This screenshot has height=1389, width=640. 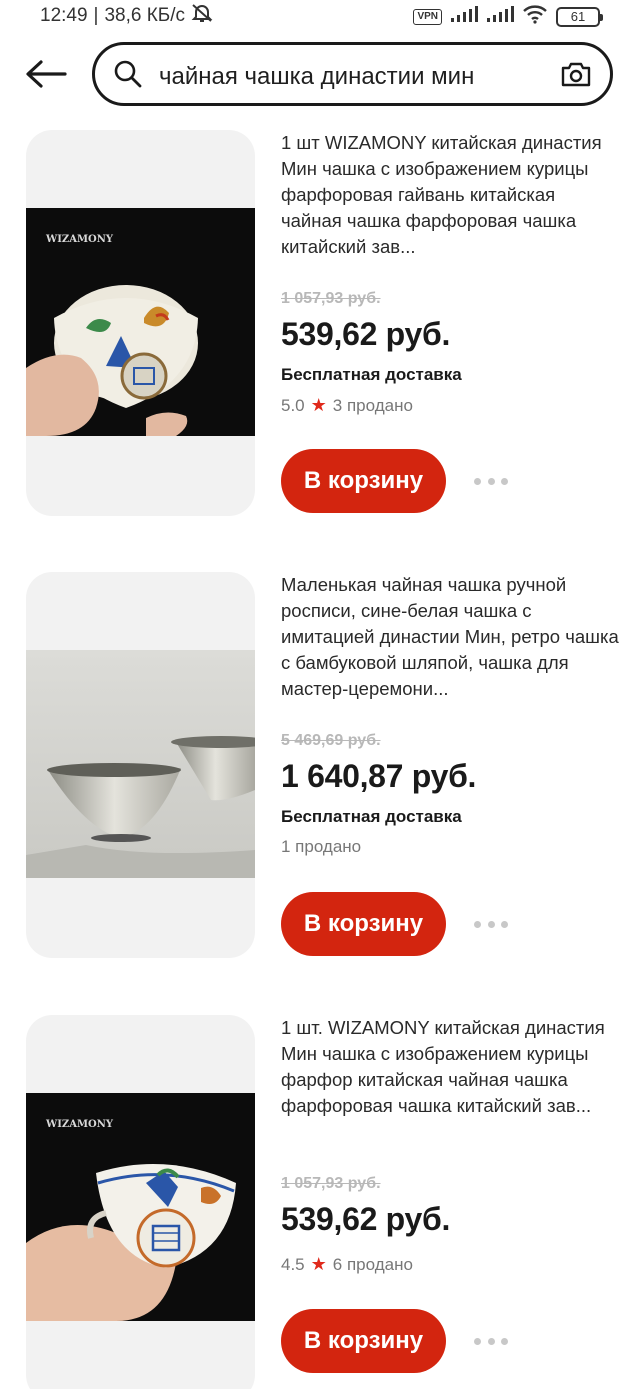 What do you see at coordinates (372, 405) in the screenshot?
I see `sold-count: 3 продано` at bounding box center [372, 405].